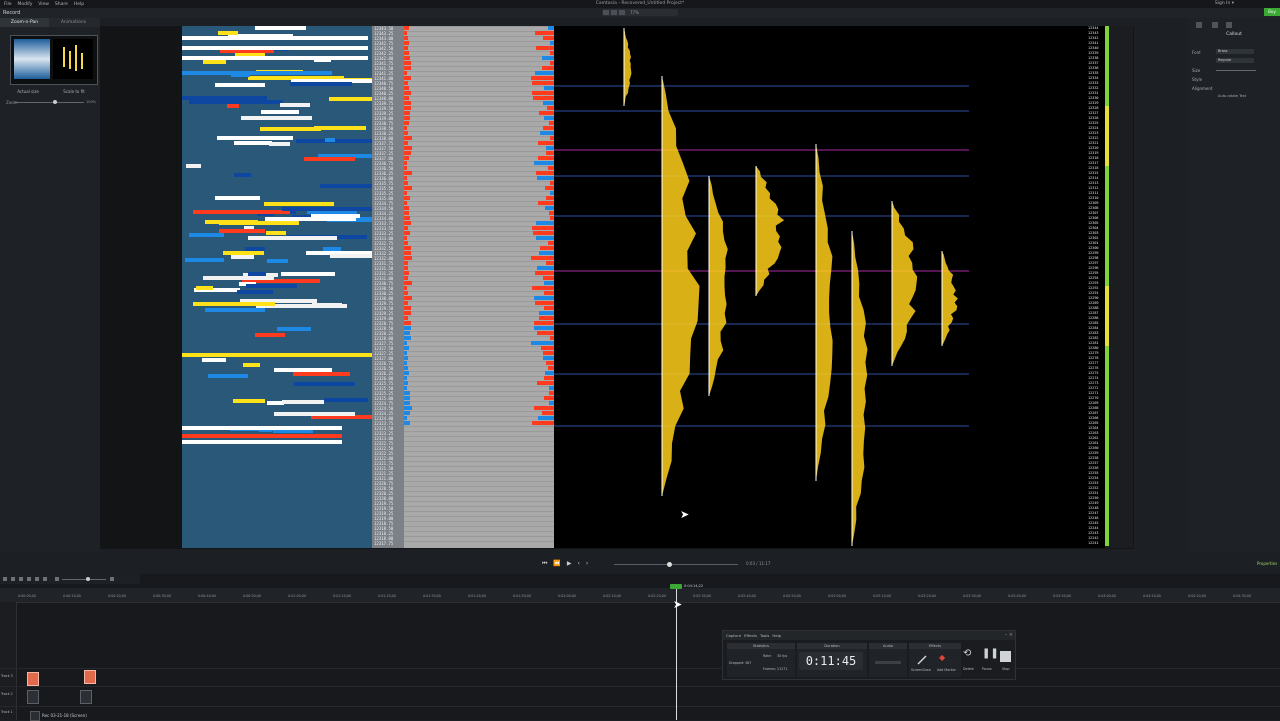 The image size is (1280, 721). What do you see at coordinates (922, 660) in the screenshot?
I see `screendraw-icon` at bounding box center [922, 660].